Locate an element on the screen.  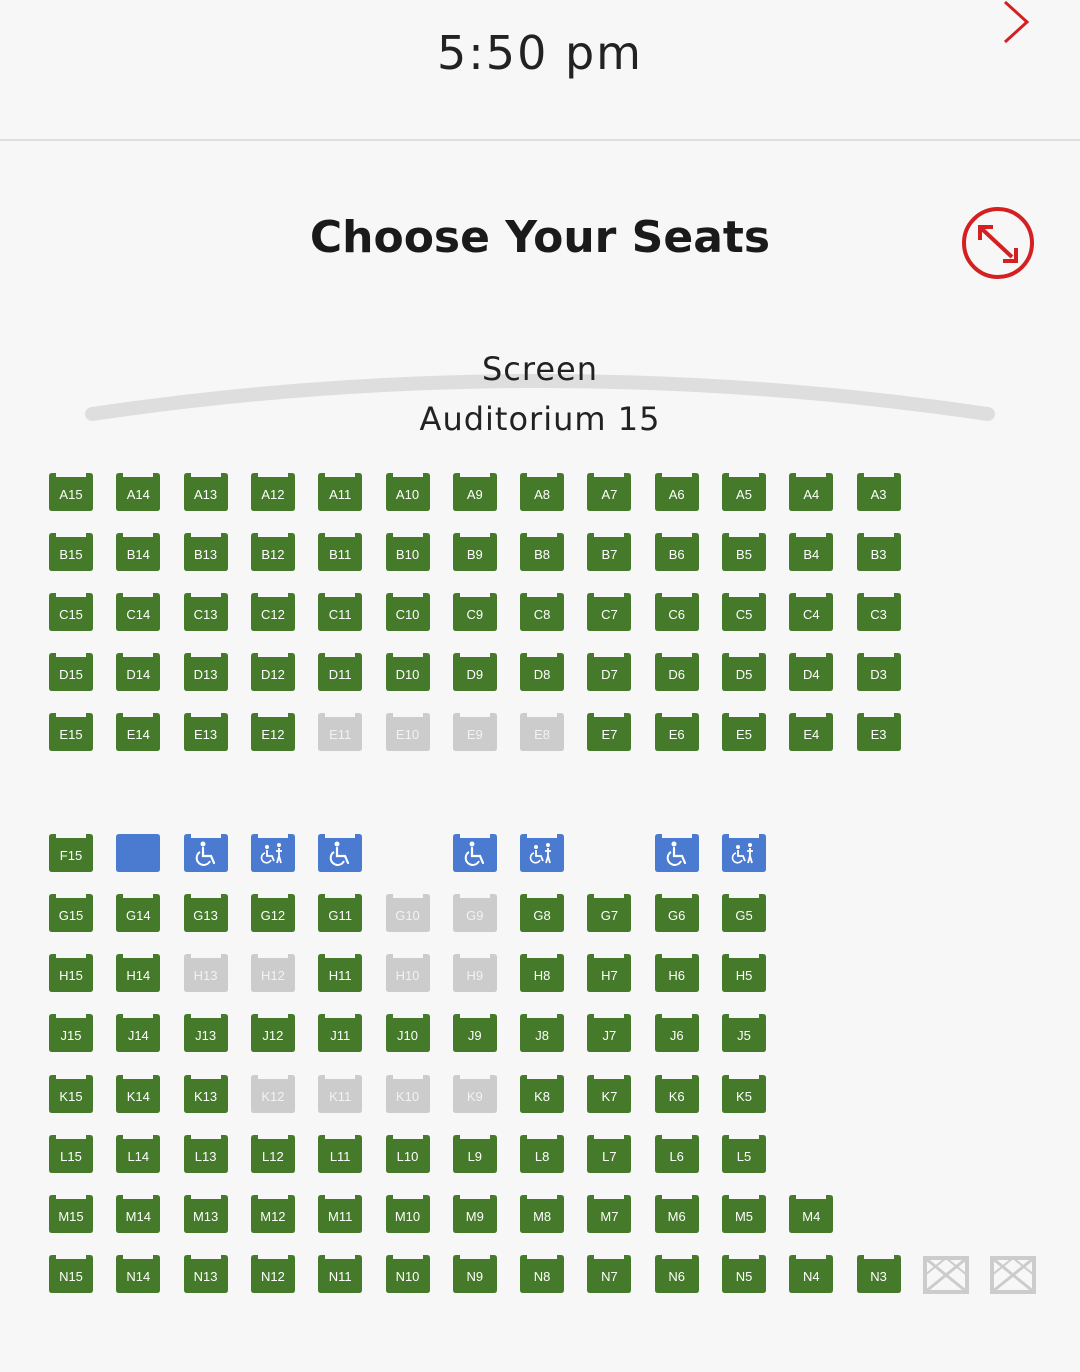
seat-m13: M13 is located at coordinates (206, 1215).